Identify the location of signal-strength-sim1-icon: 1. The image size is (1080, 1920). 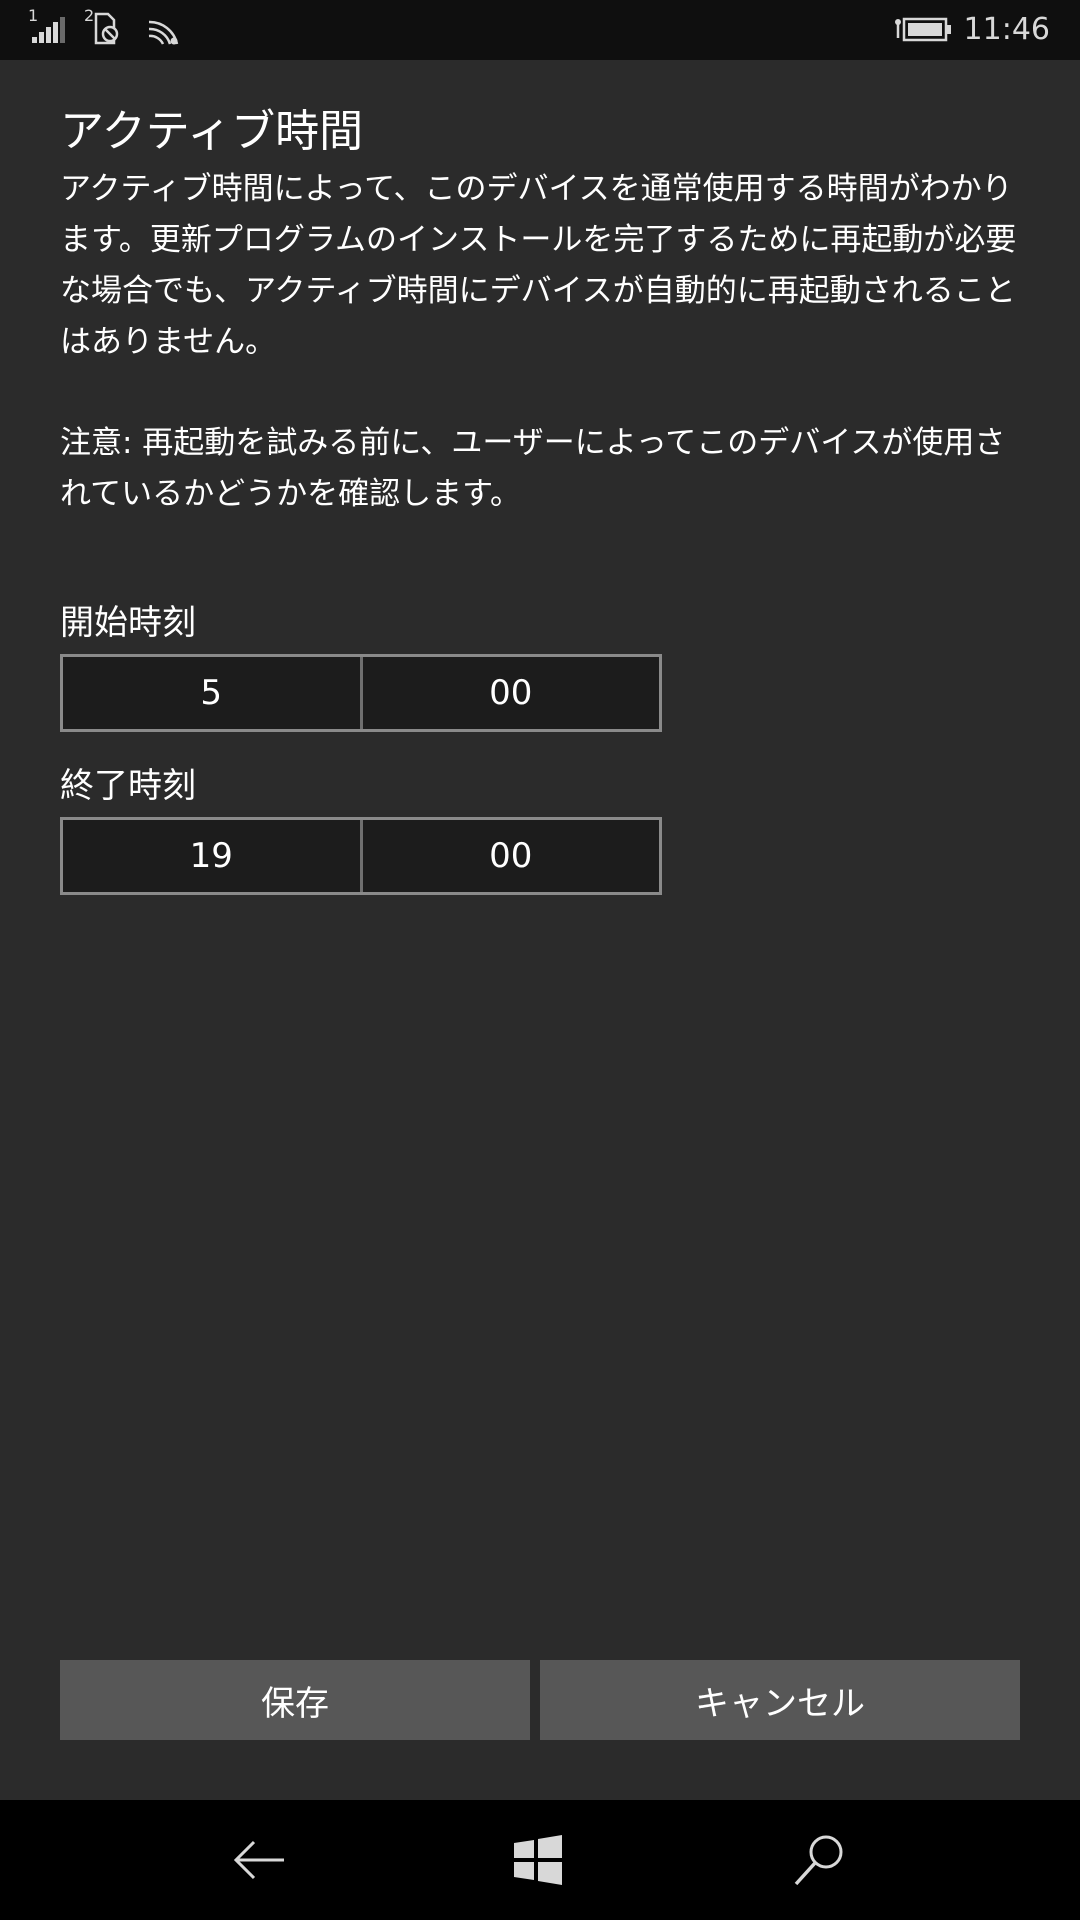
(50, 30).